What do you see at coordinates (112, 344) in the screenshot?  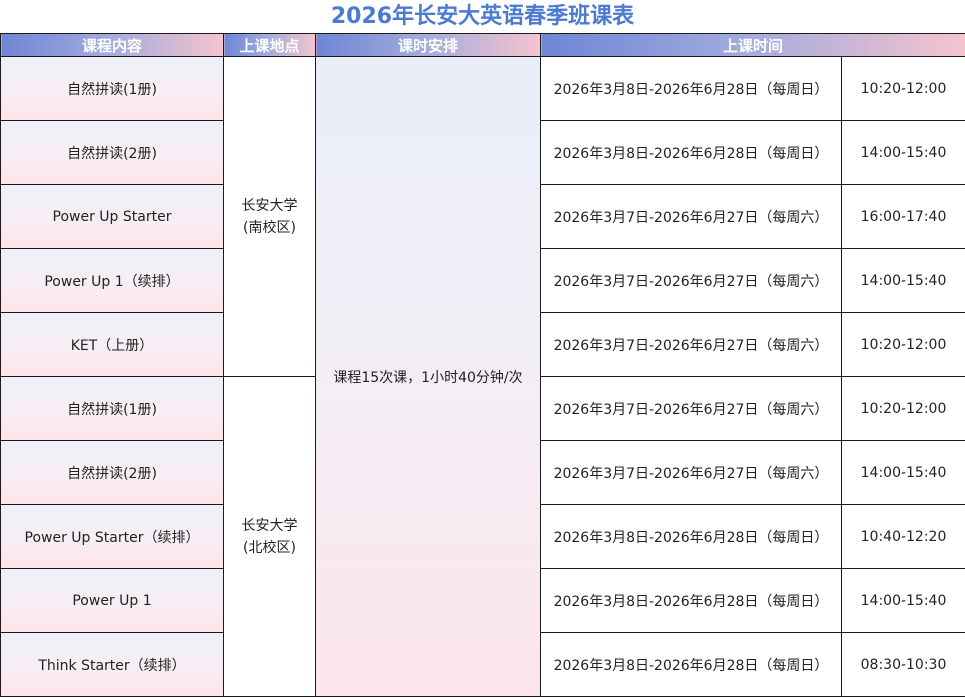 I see `course-cell: KET（上册）` at bounding box center [112, 344].